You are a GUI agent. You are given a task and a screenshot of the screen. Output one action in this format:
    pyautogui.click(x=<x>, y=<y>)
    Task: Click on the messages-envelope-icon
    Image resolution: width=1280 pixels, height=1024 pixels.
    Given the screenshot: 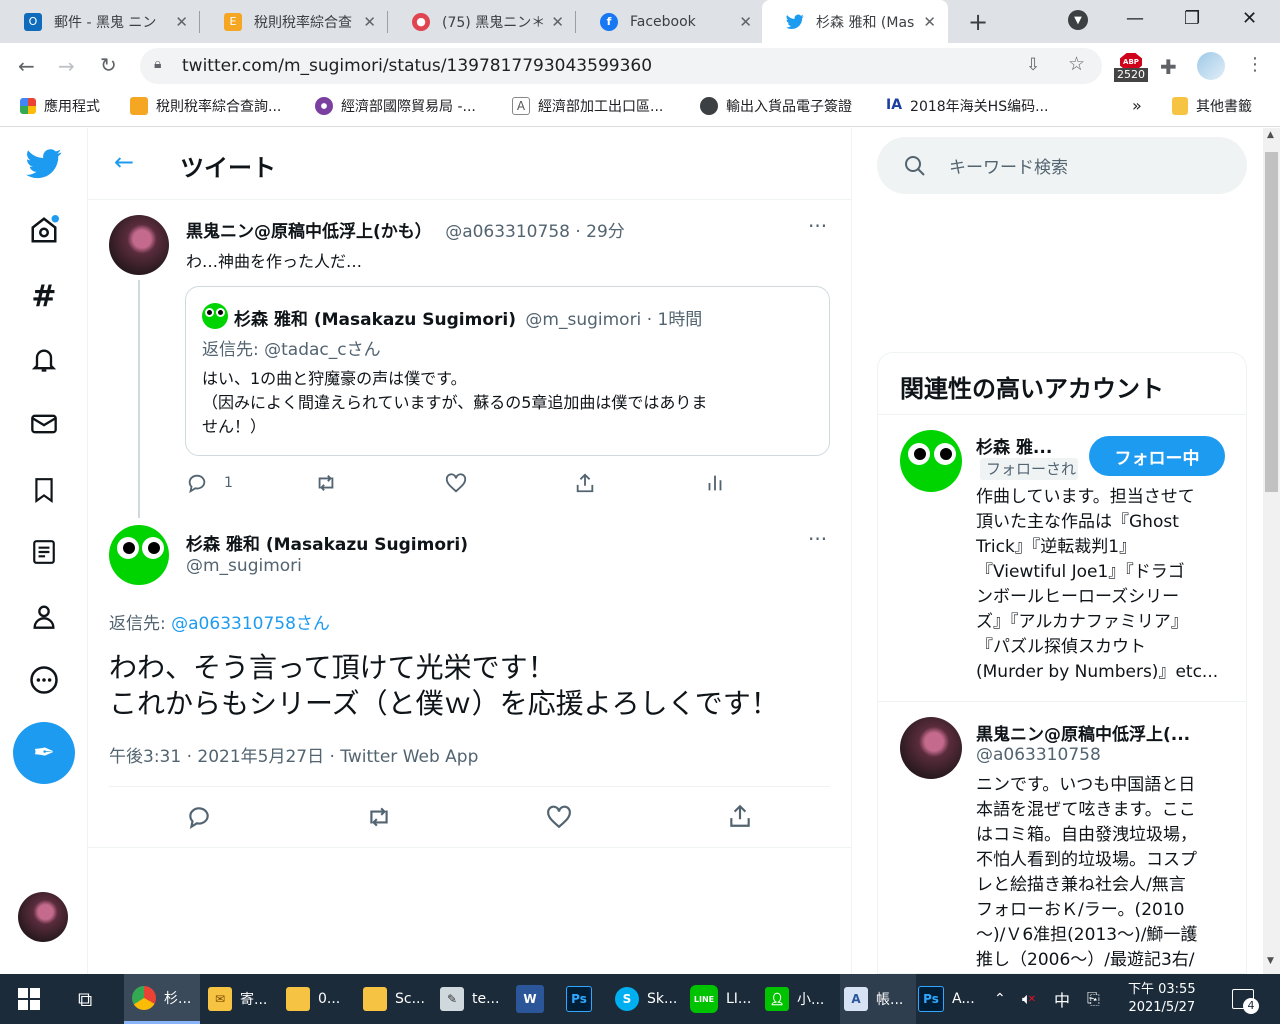 What is the action you would take?
    pyautogui.click(x=44, y=424)
    